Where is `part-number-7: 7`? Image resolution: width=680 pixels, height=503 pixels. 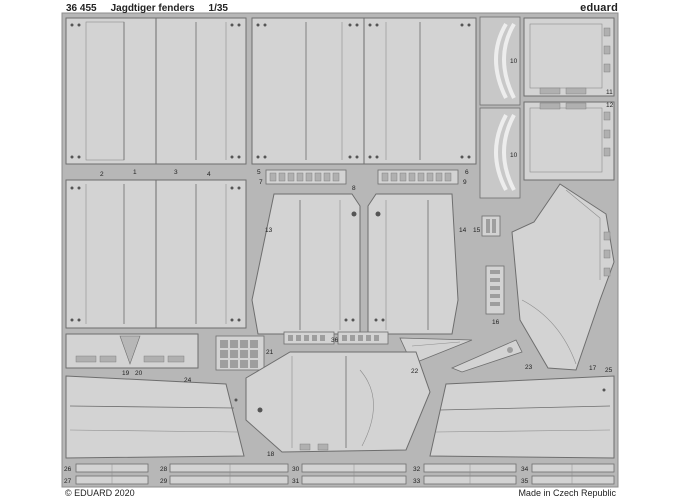
part-number-7: 7 is located at coordinates (261, 182).